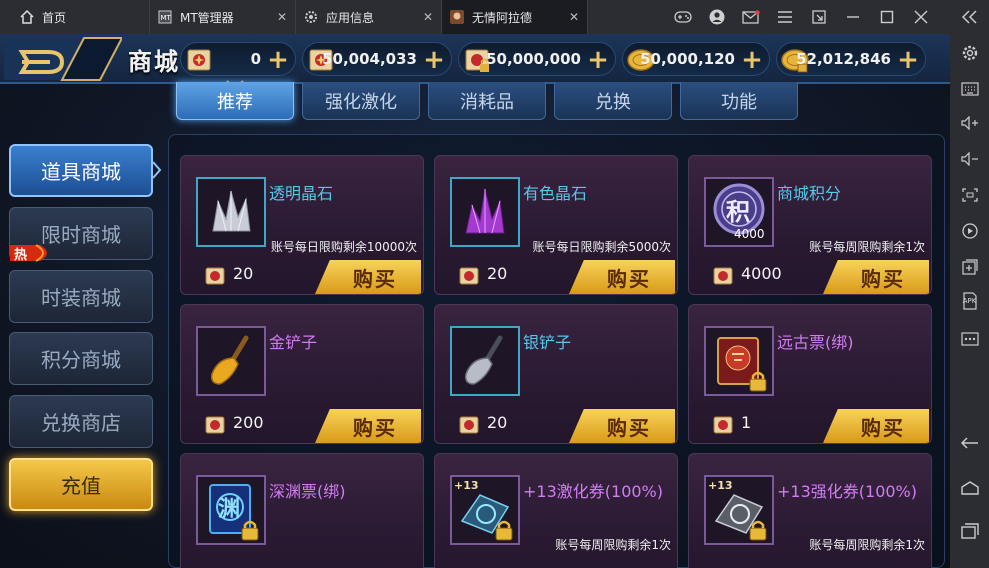 The image size is (989, 568). What do you see at coordinates (81, 484) in the screenshot?
I see `recharge-button: 充值` at bounding box center [81, 484].